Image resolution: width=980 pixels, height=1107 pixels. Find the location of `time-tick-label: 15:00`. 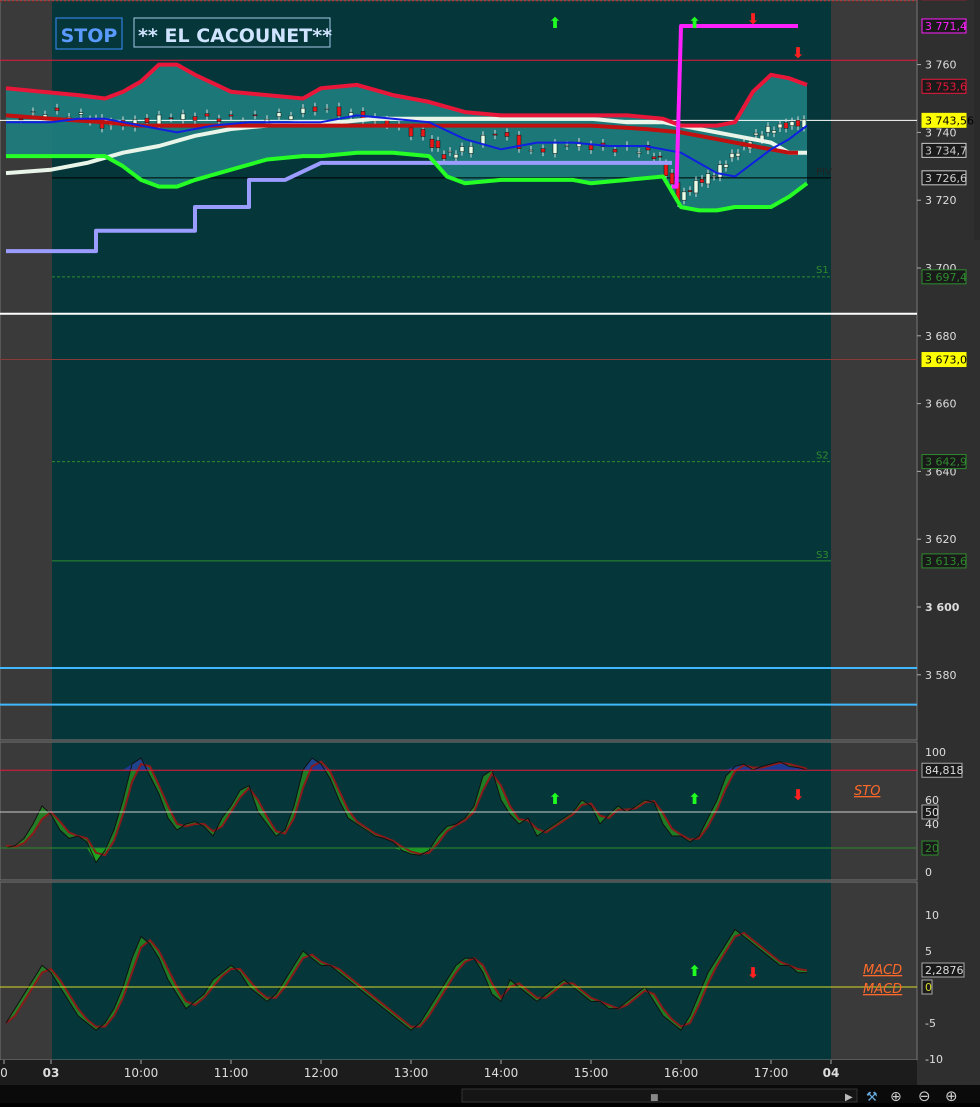

time-tick-label: 15:00 is located at coordinates (591, 1073).